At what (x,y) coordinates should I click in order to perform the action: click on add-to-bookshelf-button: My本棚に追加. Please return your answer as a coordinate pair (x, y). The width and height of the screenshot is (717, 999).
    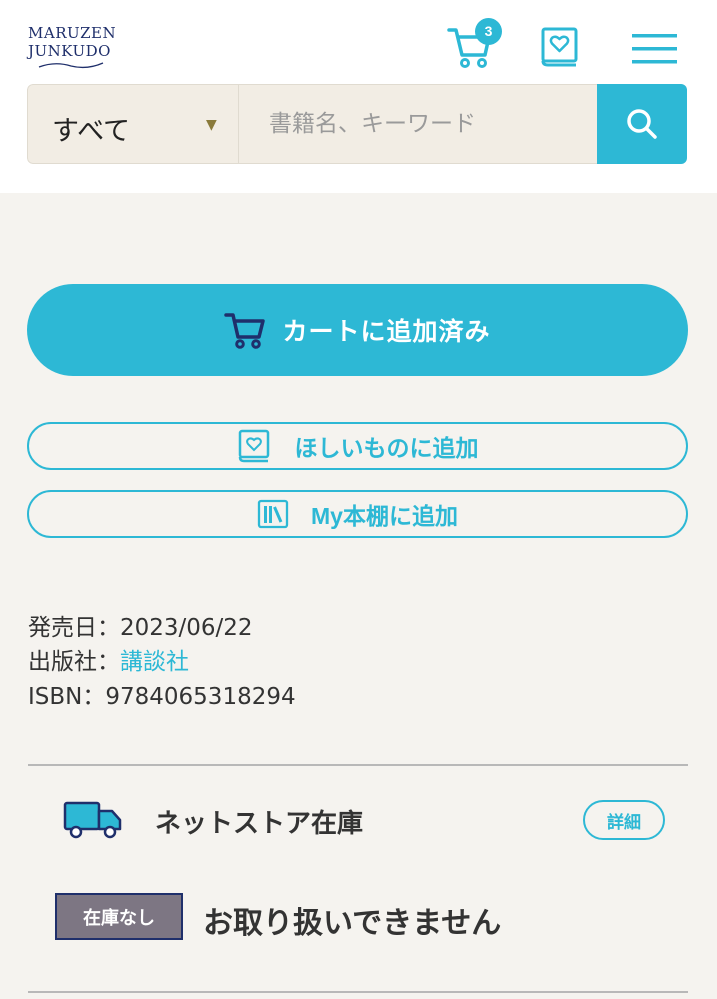
    Looking at the image, I should click on (357, 514).